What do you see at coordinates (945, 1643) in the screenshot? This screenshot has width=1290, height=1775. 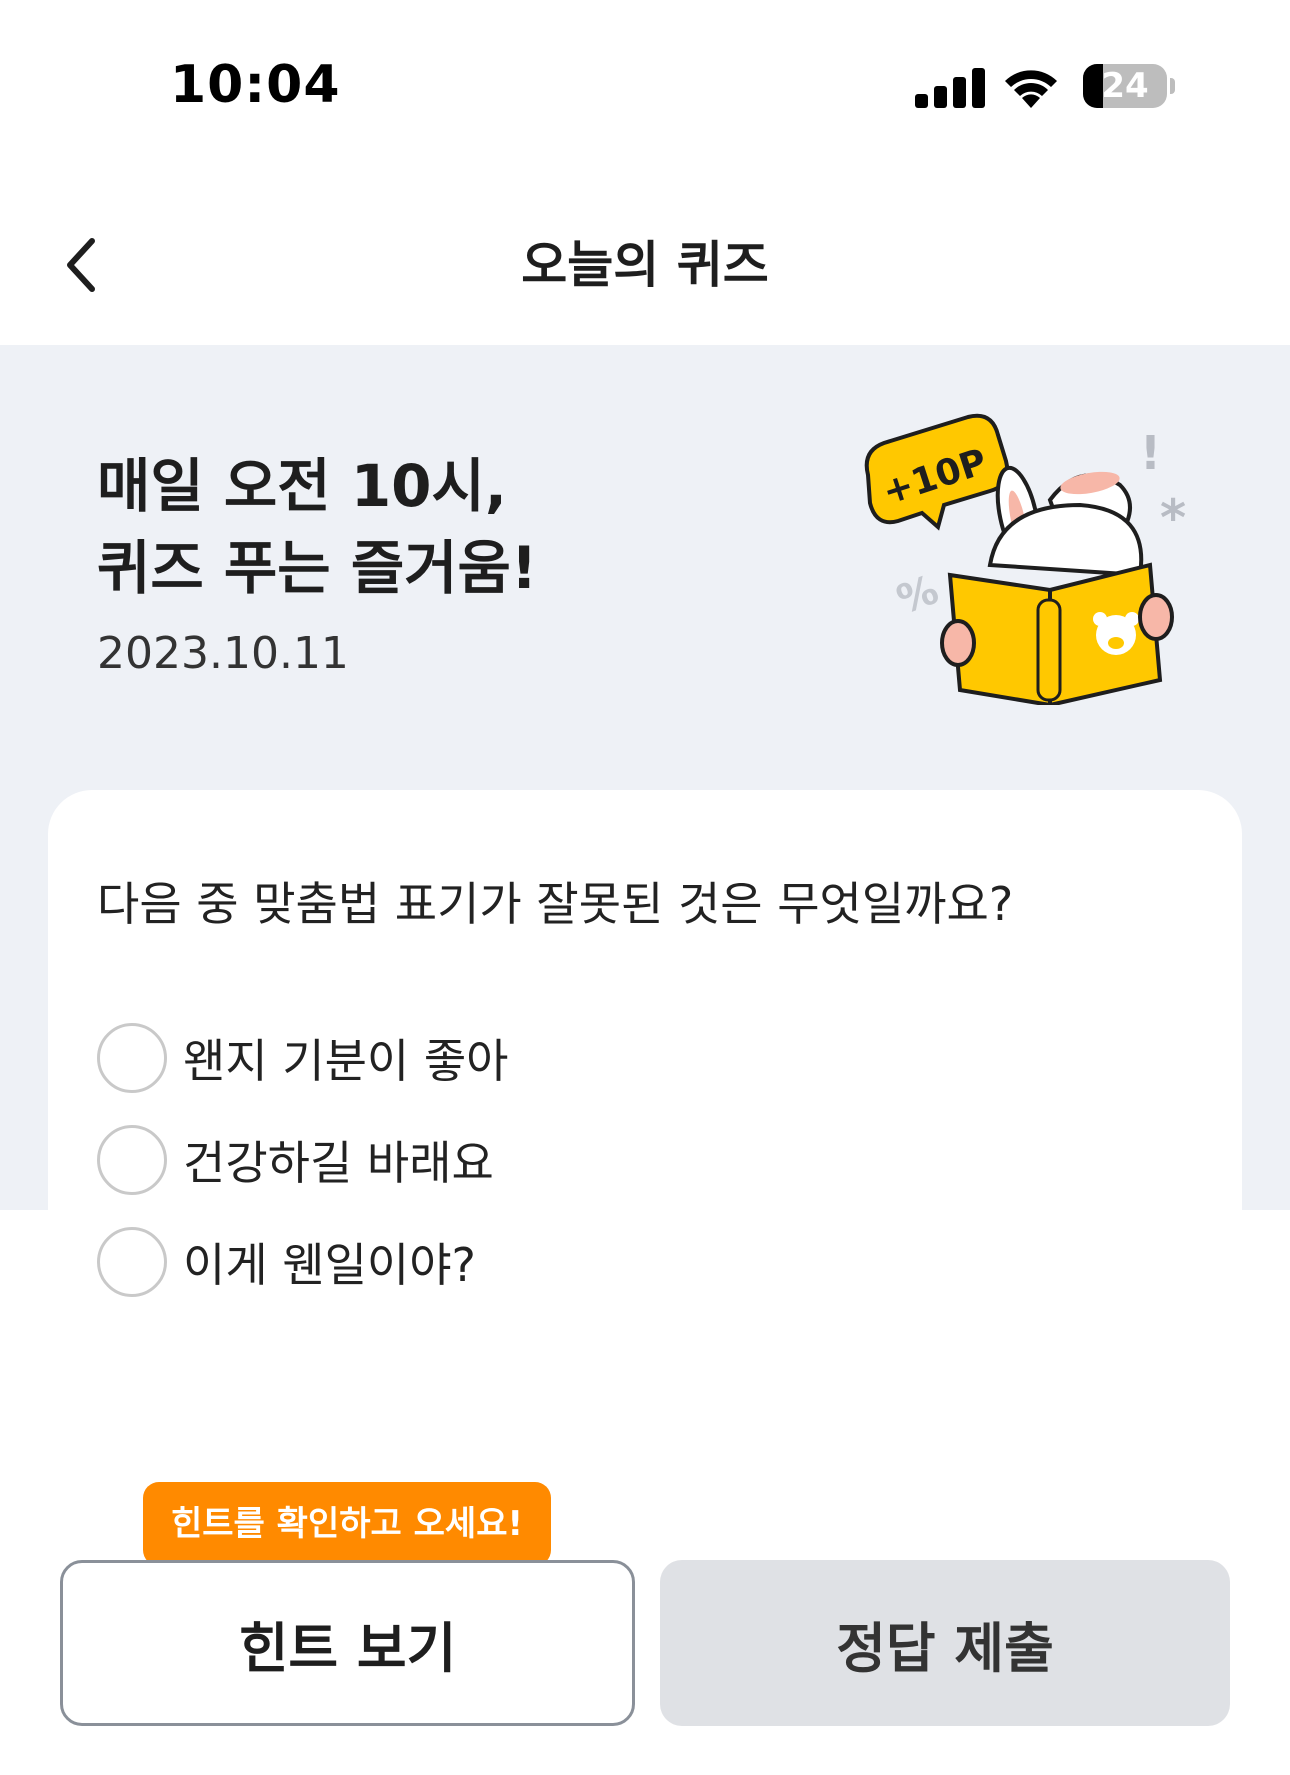 I see `submit-answer-button: 정답 제출` at bounding box center [945, 1643].